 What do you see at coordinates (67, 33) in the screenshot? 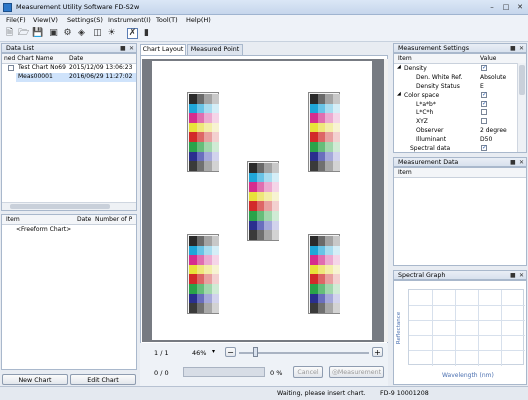
I see `gear-icon: ⚙` at bounding box center [67, 33].